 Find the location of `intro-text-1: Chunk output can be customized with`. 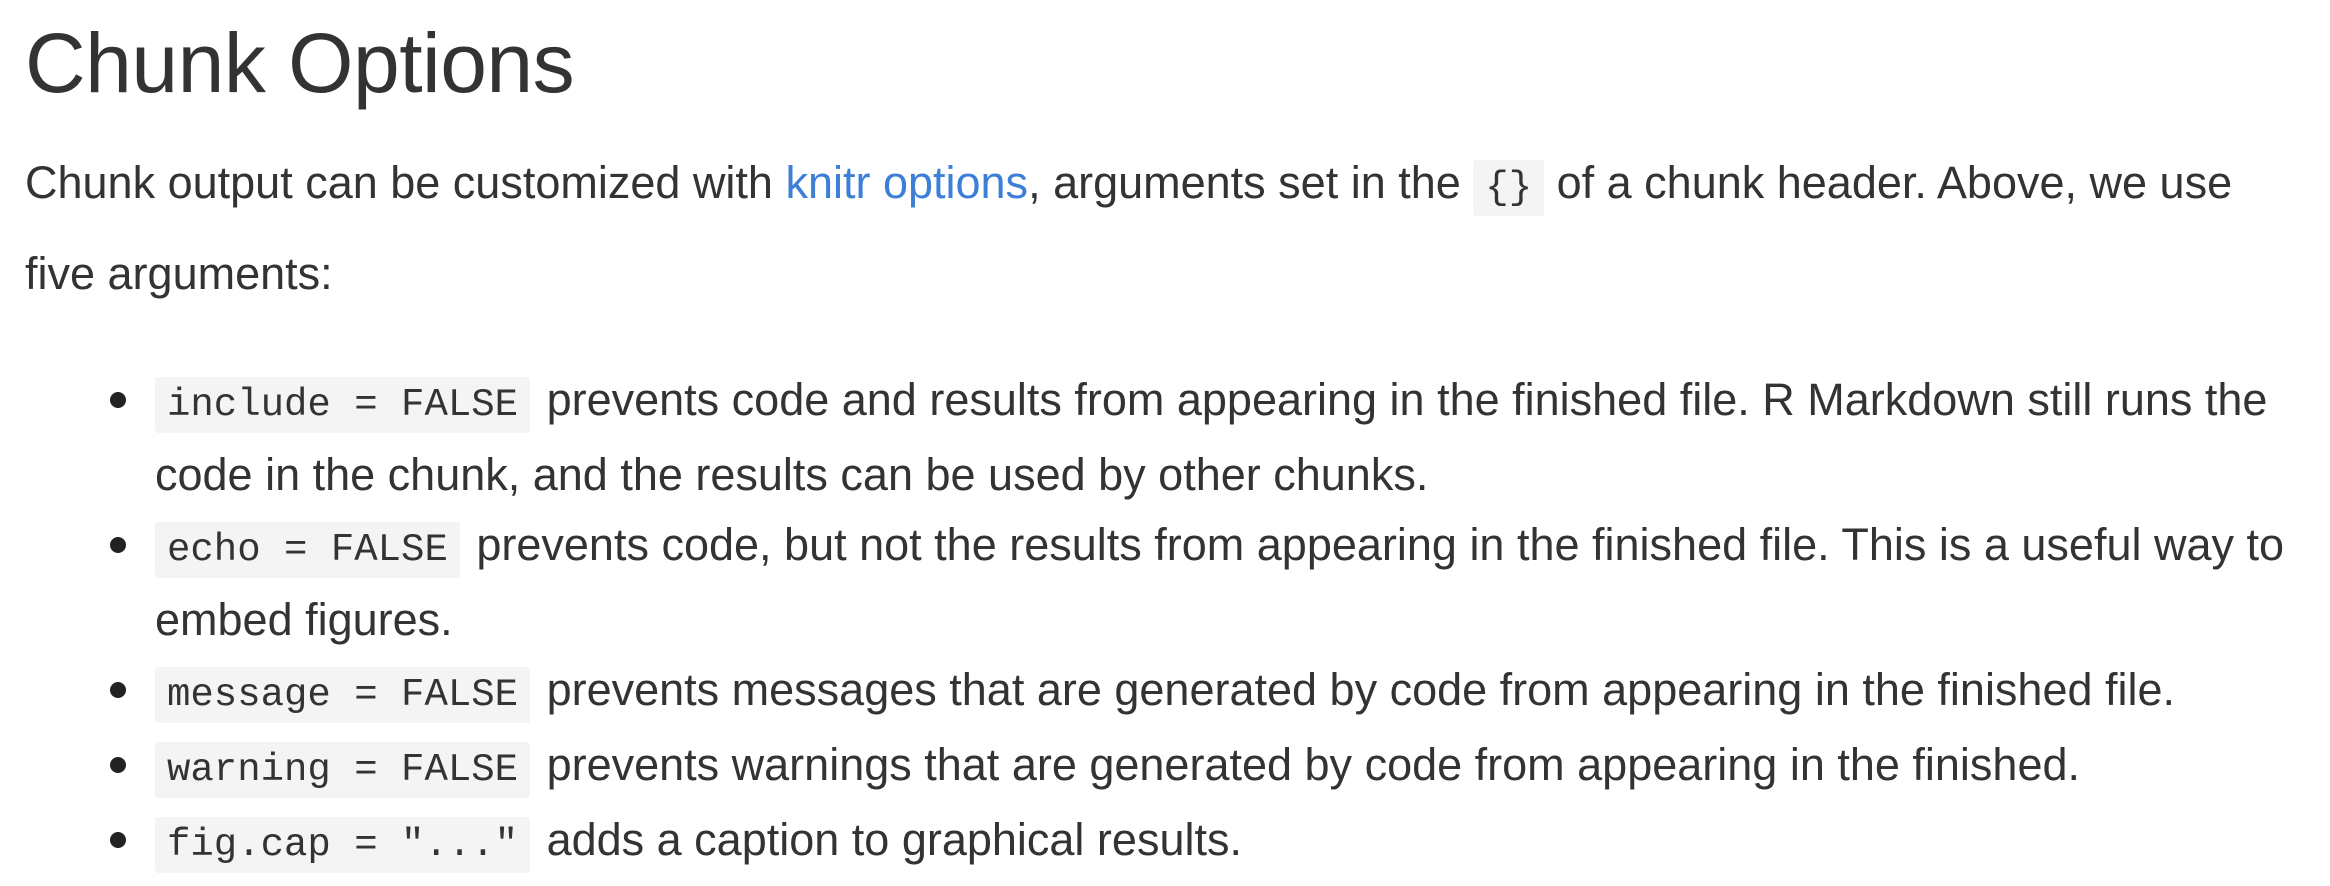

intro-text-1: Chunk output can be customized with is located at coordinates (405, 182).